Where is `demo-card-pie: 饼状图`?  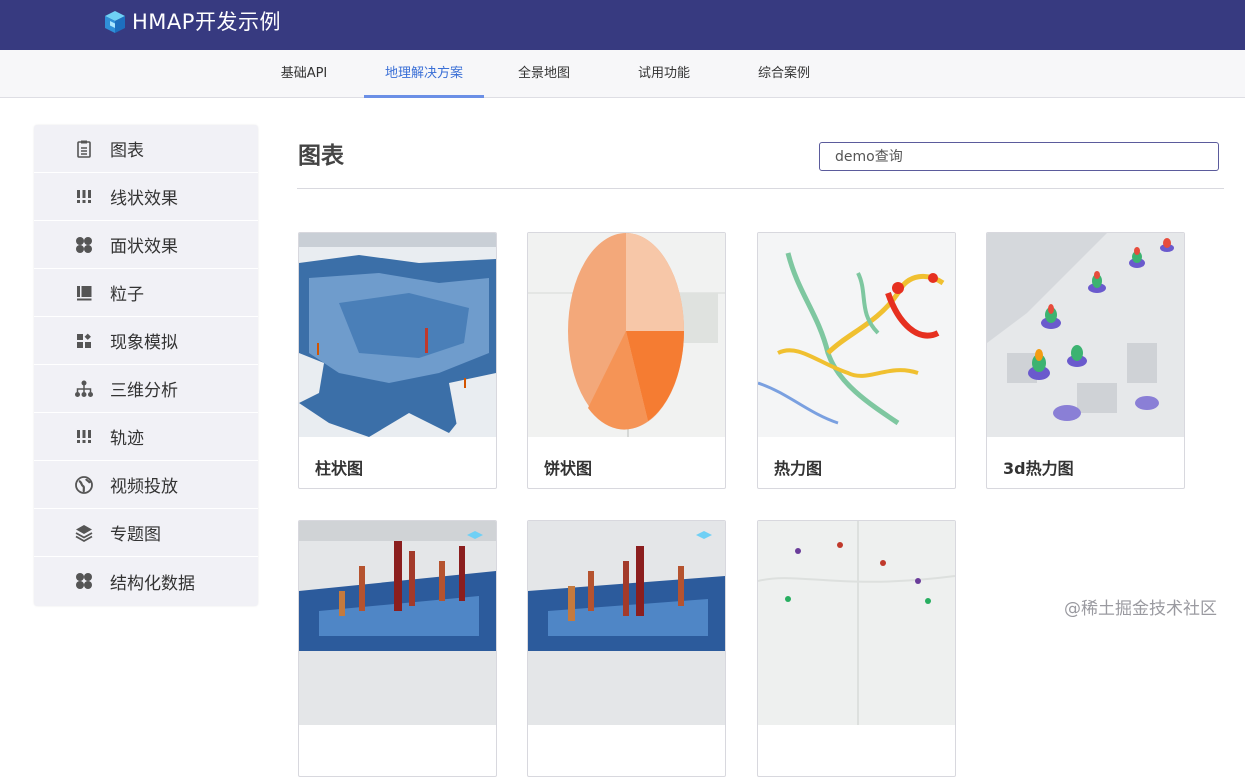 demo-card-pie: 饼状图 is located at coordinates (626, 360).